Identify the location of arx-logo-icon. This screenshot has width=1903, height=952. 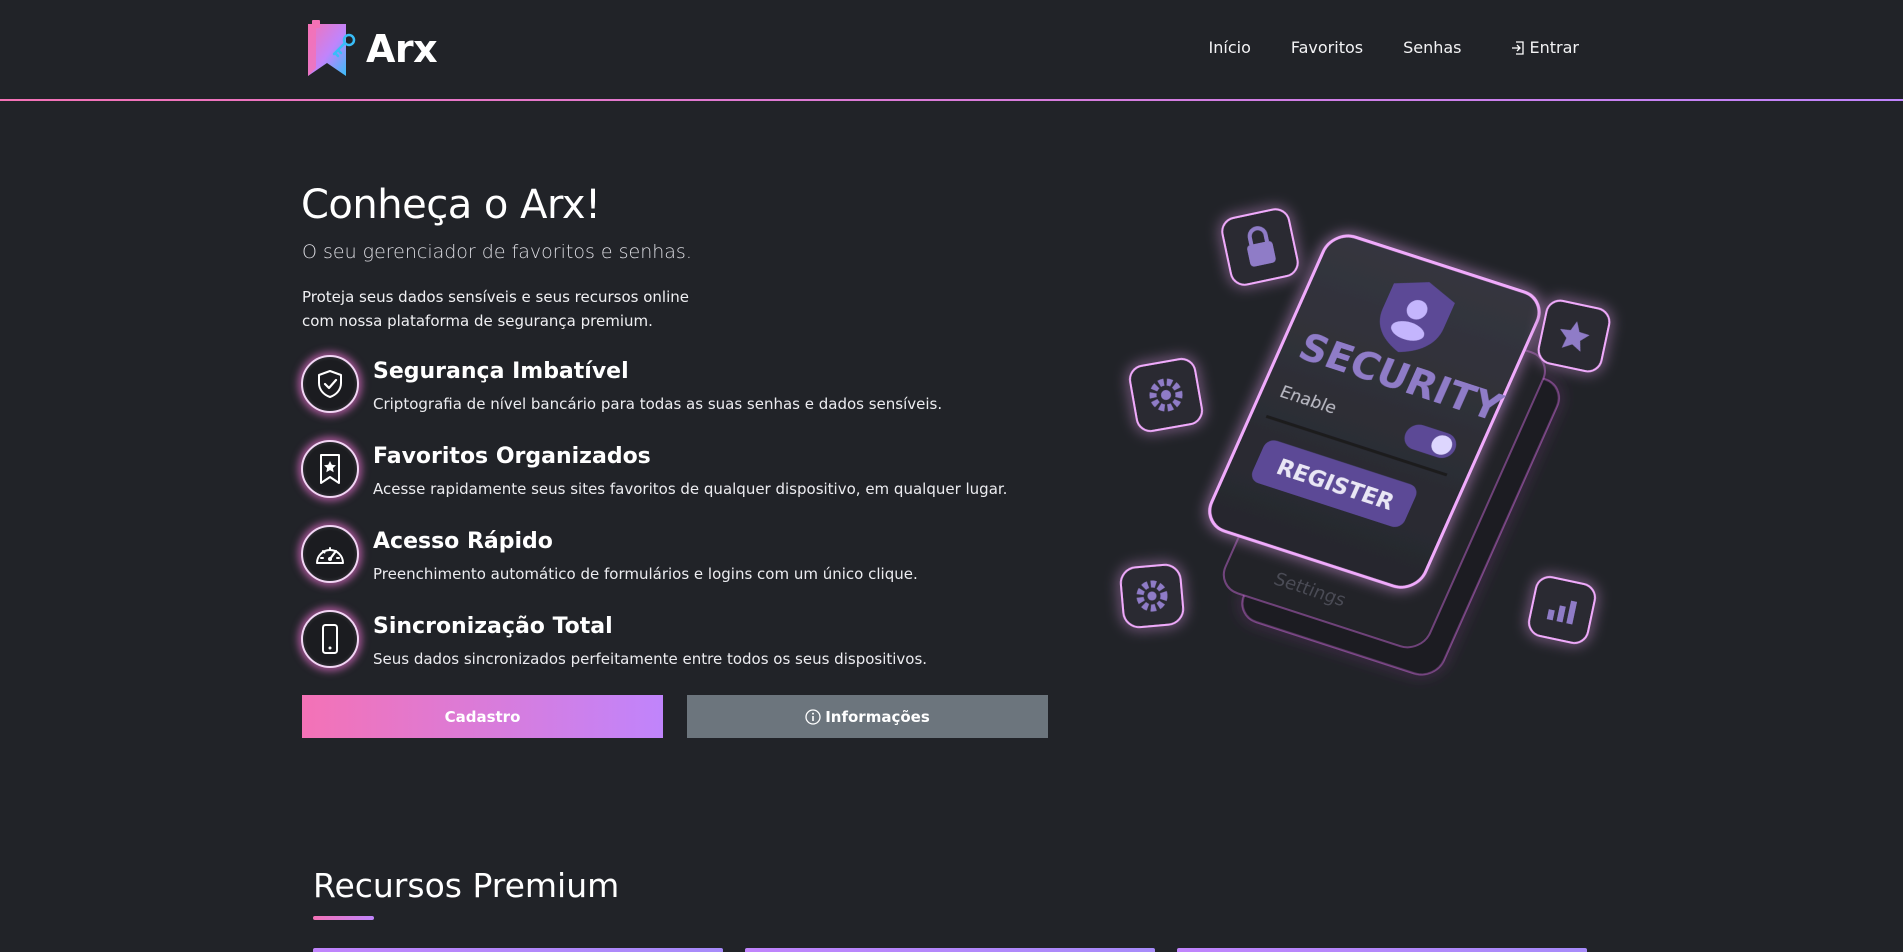
(332, 48).